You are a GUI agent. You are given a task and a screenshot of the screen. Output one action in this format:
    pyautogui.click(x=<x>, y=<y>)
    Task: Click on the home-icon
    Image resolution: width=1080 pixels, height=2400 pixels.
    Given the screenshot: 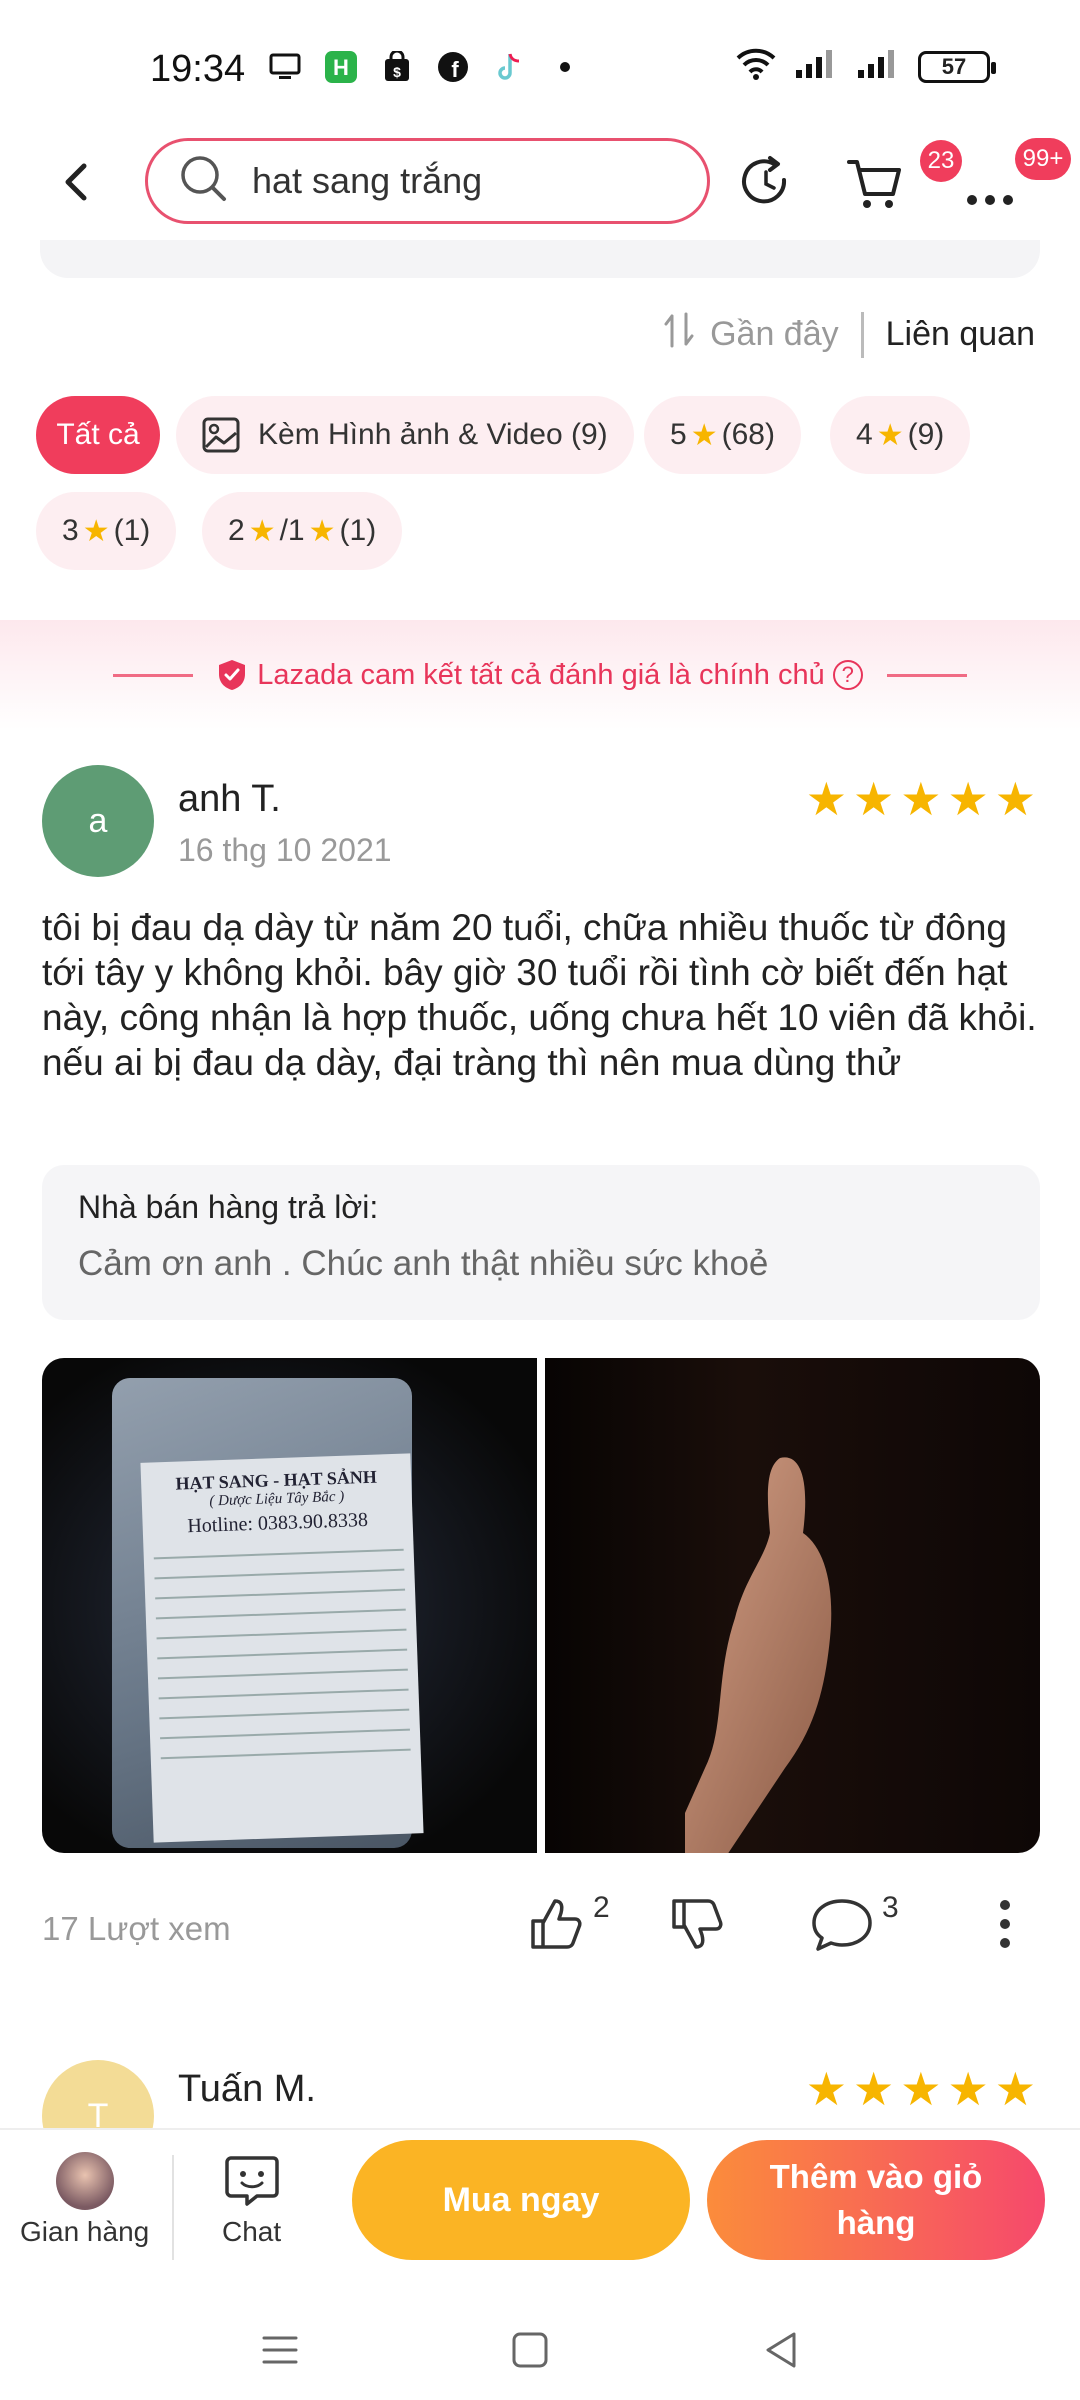 What is the action you would take?
    pyautogui.click(x=530, y=2350)
    